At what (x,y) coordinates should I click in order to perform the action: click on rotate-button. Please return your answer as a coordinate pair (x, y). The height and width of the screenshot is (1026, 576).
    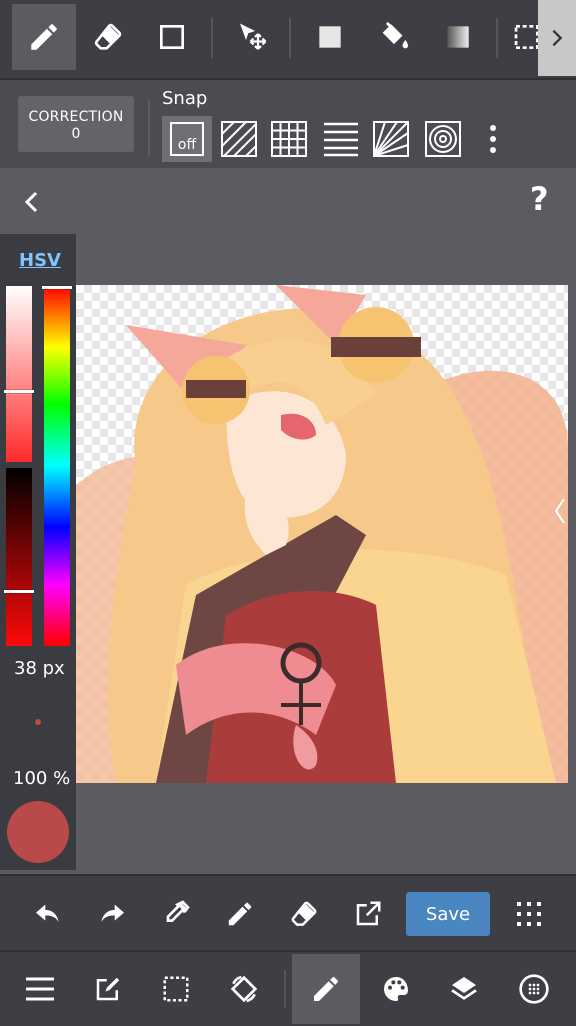
    Looking at the image, I should click on (244, 989).